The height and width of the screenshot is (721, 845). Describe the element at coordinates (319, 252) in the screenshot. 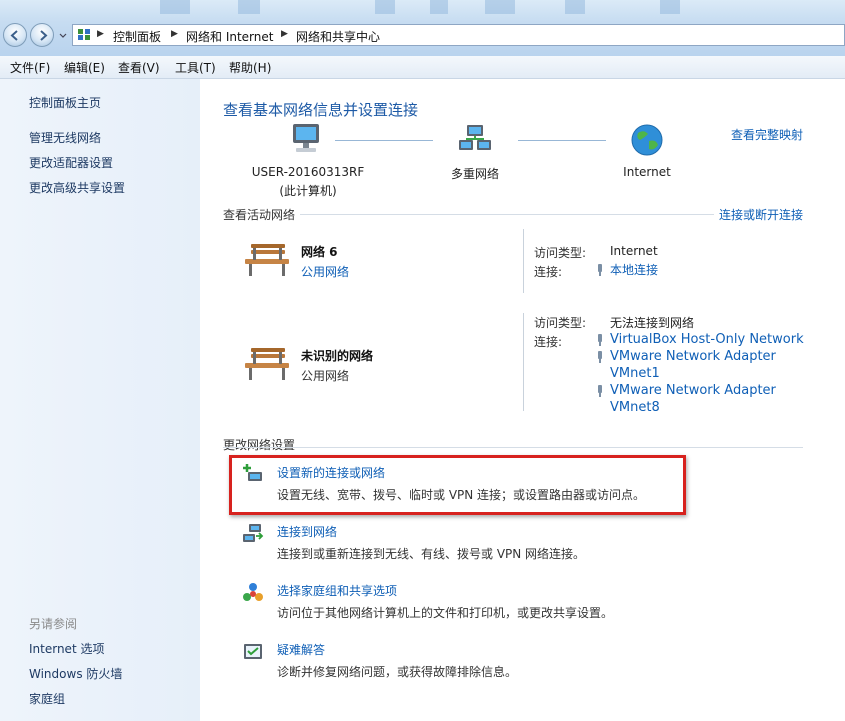

I see `network-1-name: 网络 6` at that location.